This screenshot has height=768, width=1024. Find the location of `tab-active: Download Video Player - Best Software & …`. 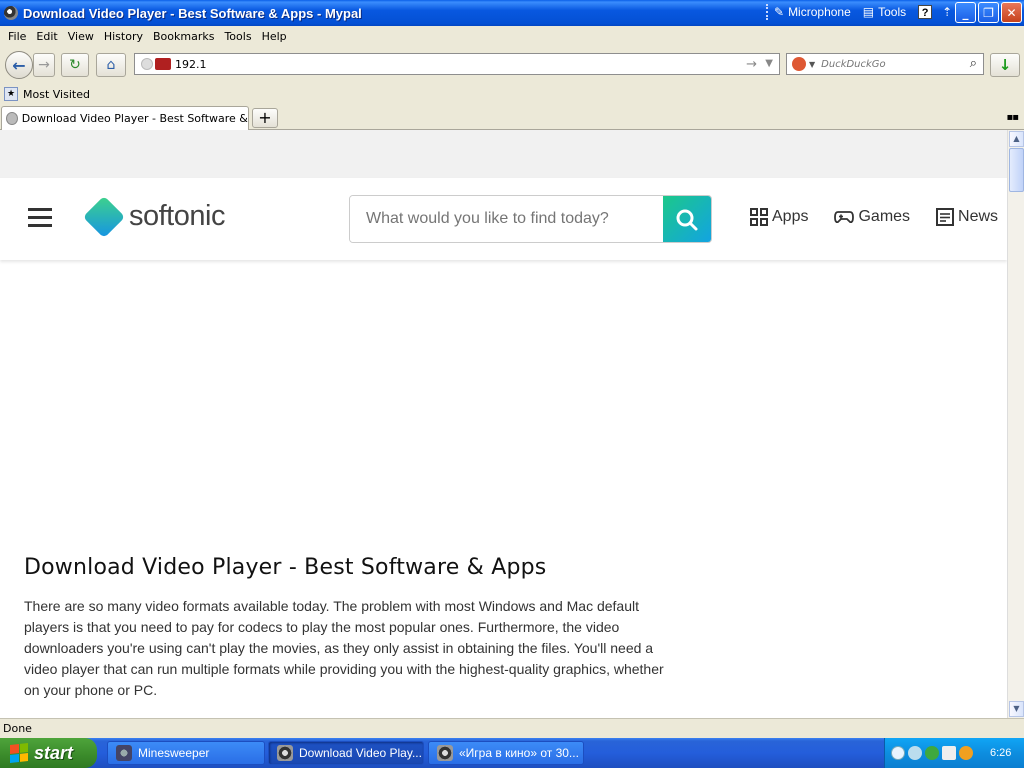

tab-active: Download Video Player - Best Software & … is located at coordinates (125, 118).